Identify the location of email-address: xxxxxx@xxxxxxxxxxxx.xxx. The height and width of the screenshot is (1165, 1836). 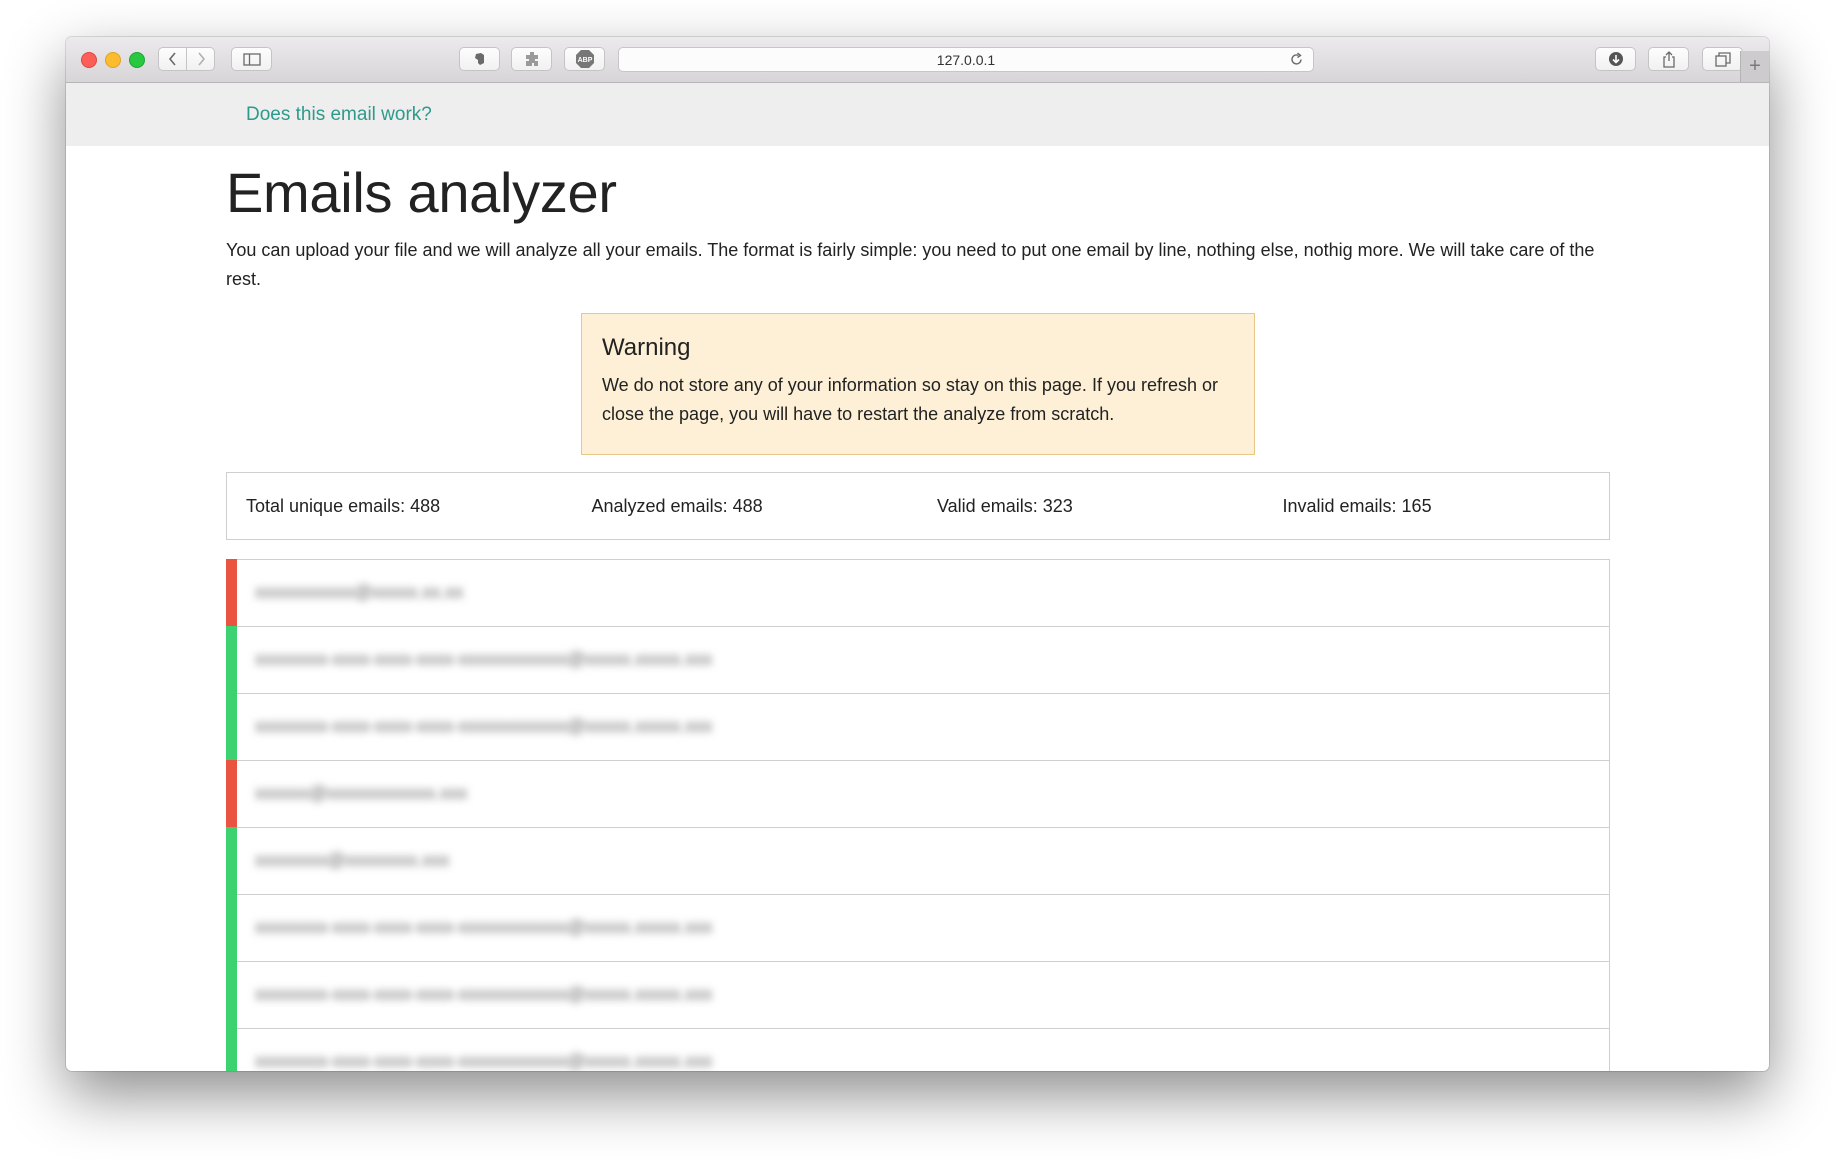
(361, 793).